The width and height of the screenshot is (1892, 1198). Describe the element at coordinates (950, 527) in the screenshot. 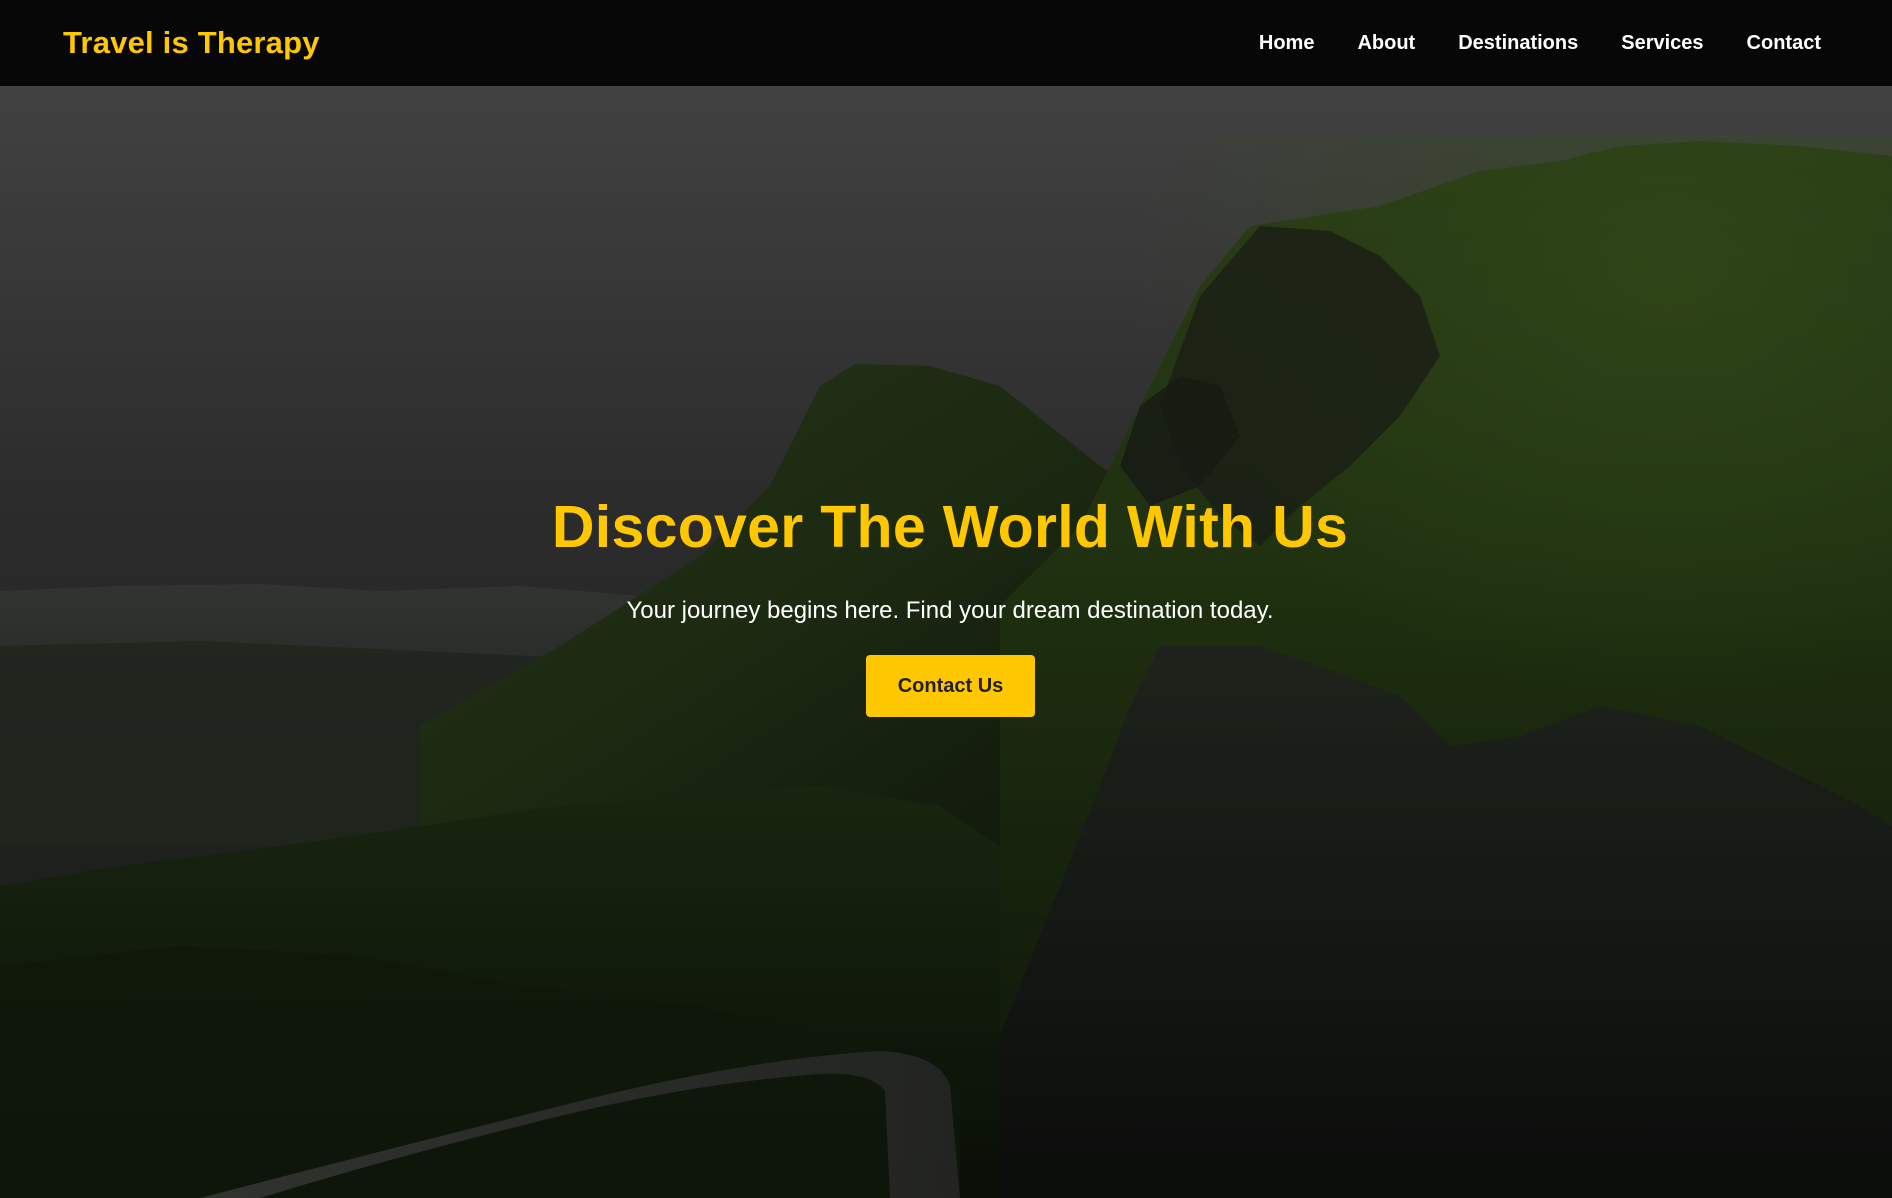

I see `hero-title: Discover The World With Us` at that location.